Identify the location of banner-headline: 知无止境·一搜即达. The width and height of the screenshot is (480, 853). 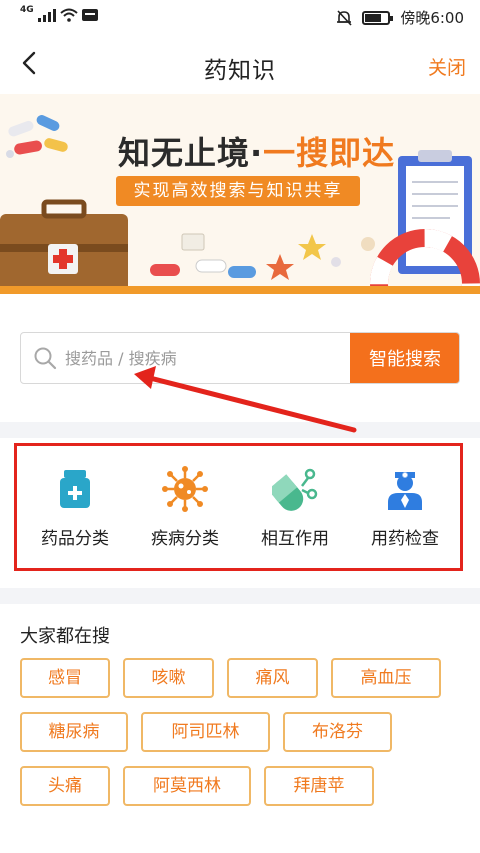
(256, 151).